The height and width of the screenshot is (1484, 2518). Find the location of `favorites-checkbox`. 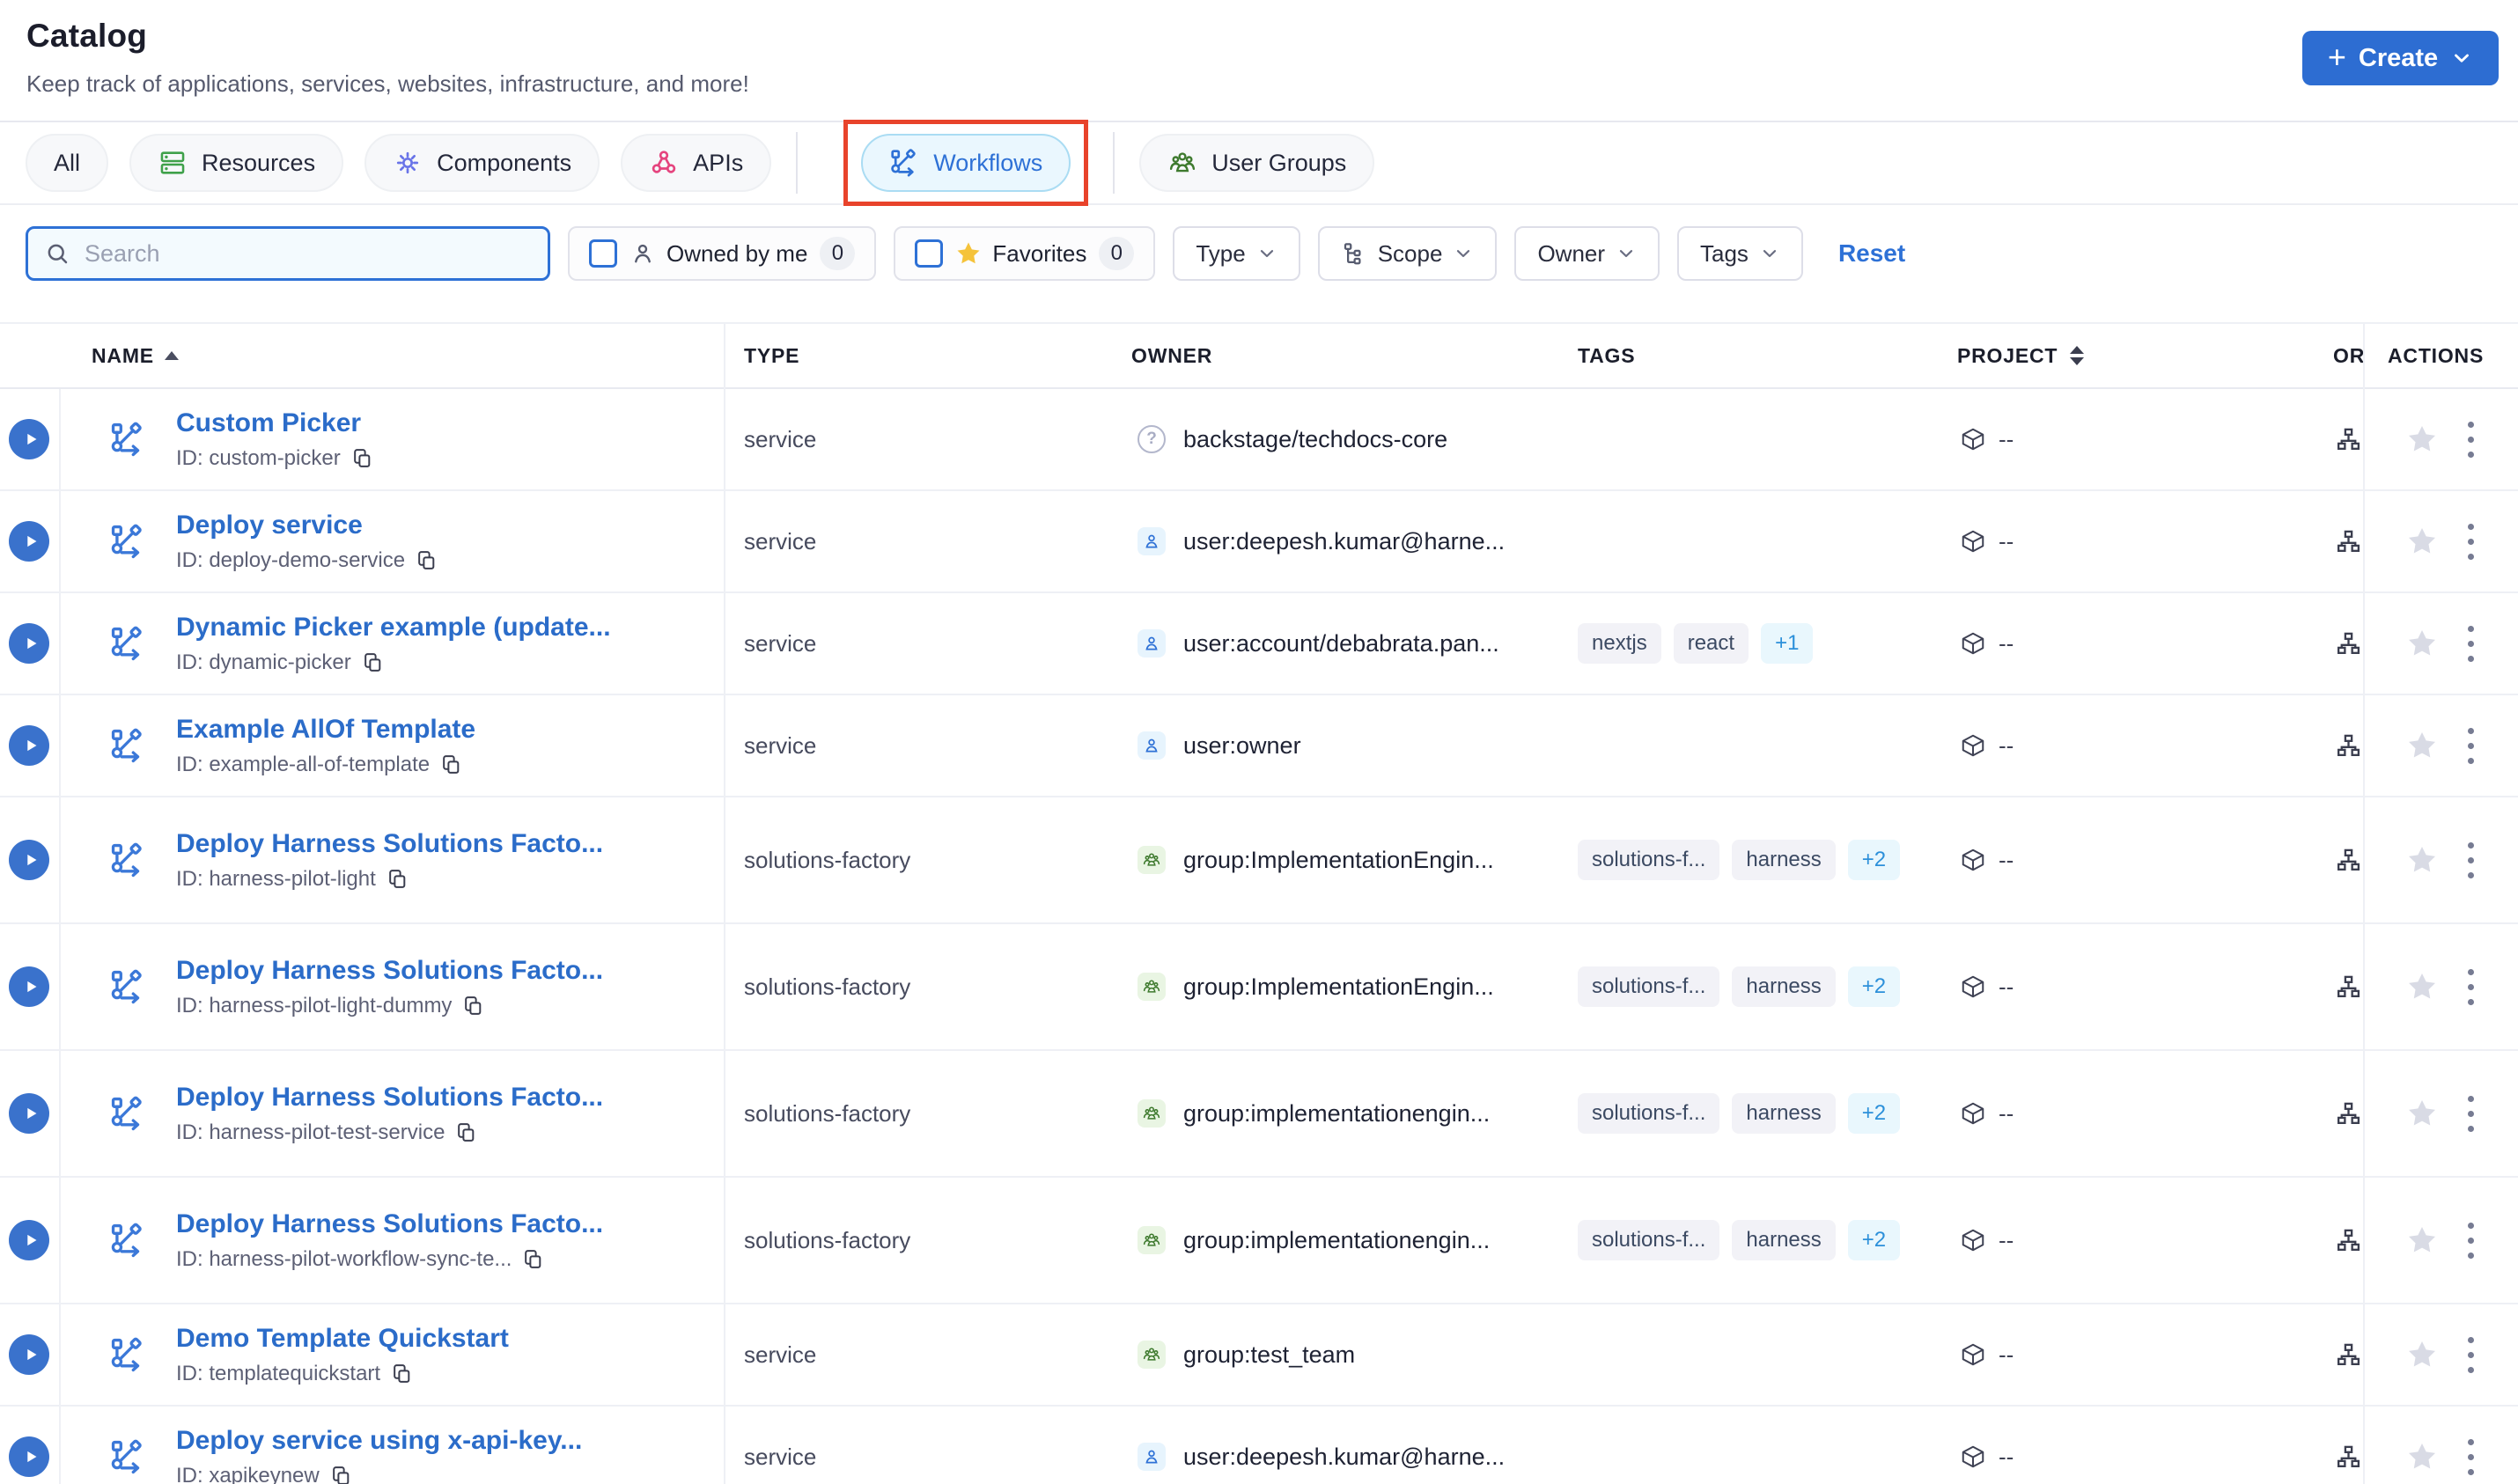

favorites-checkbox is located at coordinates (929, 254).